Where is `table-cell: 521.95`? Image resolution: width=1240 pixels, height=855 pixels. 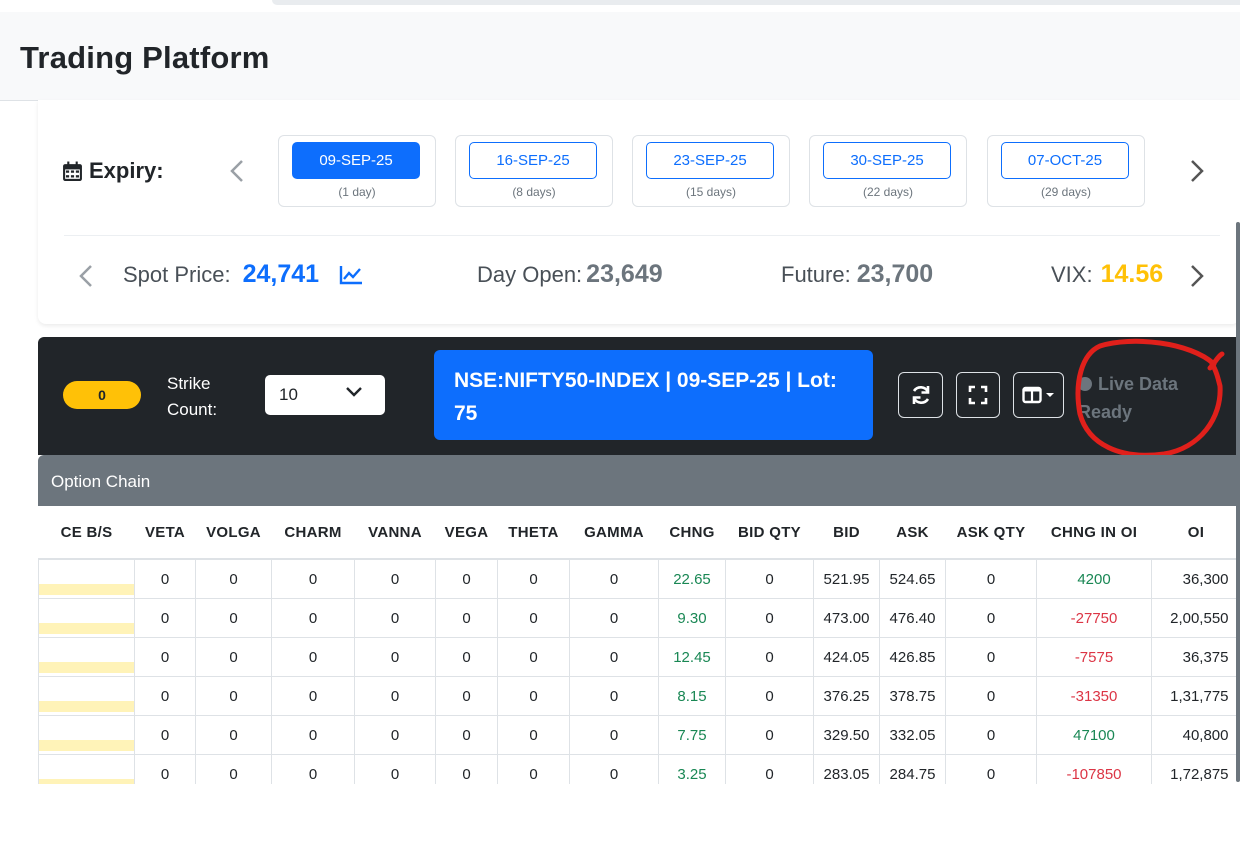
table-cell: 521.95 is located at coordinates (846, 579).